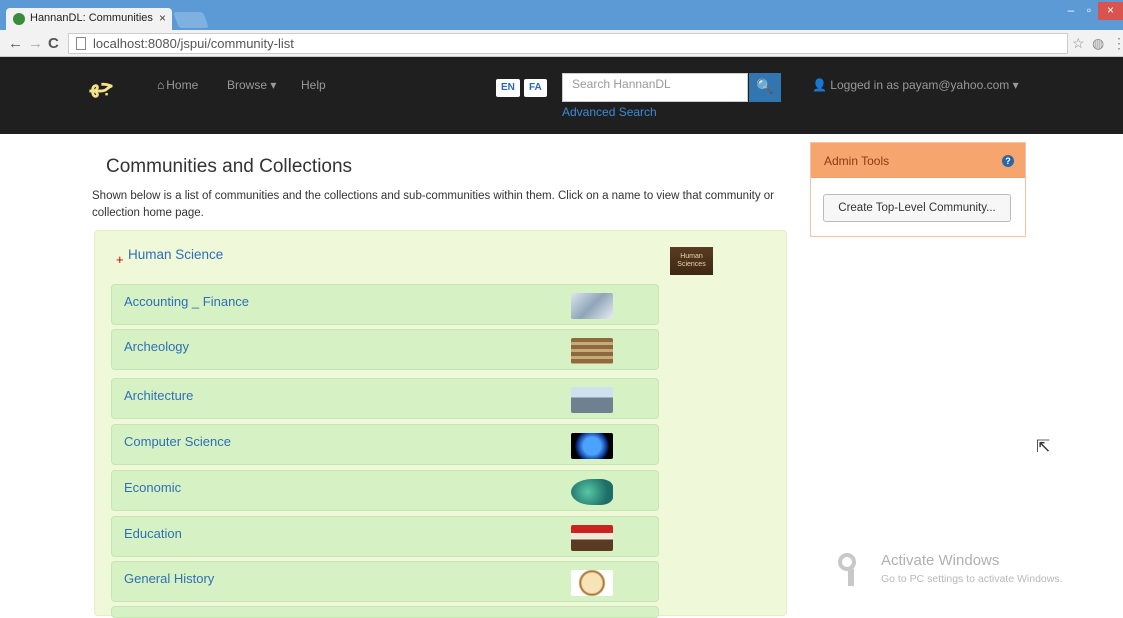 The height and width of the screenshot is (618, 1123). What do you see at coordinates (1008, 161) in the screenshot?
I see `help-icon: ?` at bounding box center [1008, 161].